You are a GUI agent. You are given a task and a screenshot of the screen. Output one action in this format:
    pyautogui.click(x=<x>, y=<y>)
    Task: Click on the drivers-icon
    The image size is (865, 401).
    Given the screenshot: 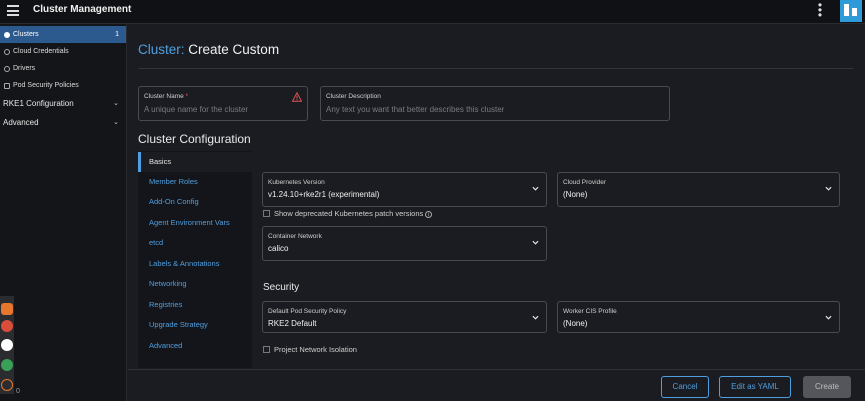 What is the action you would take?
    pyautogui.click(x=7, y=69)
    